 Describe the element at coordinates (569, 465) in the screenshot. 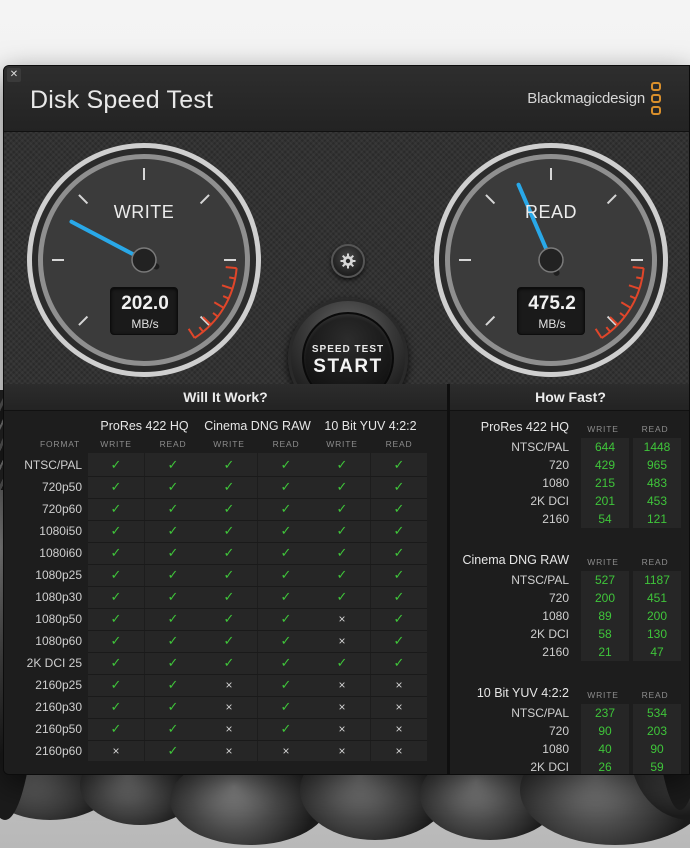

I see `how-fast-row: 720 429 965` at that location.